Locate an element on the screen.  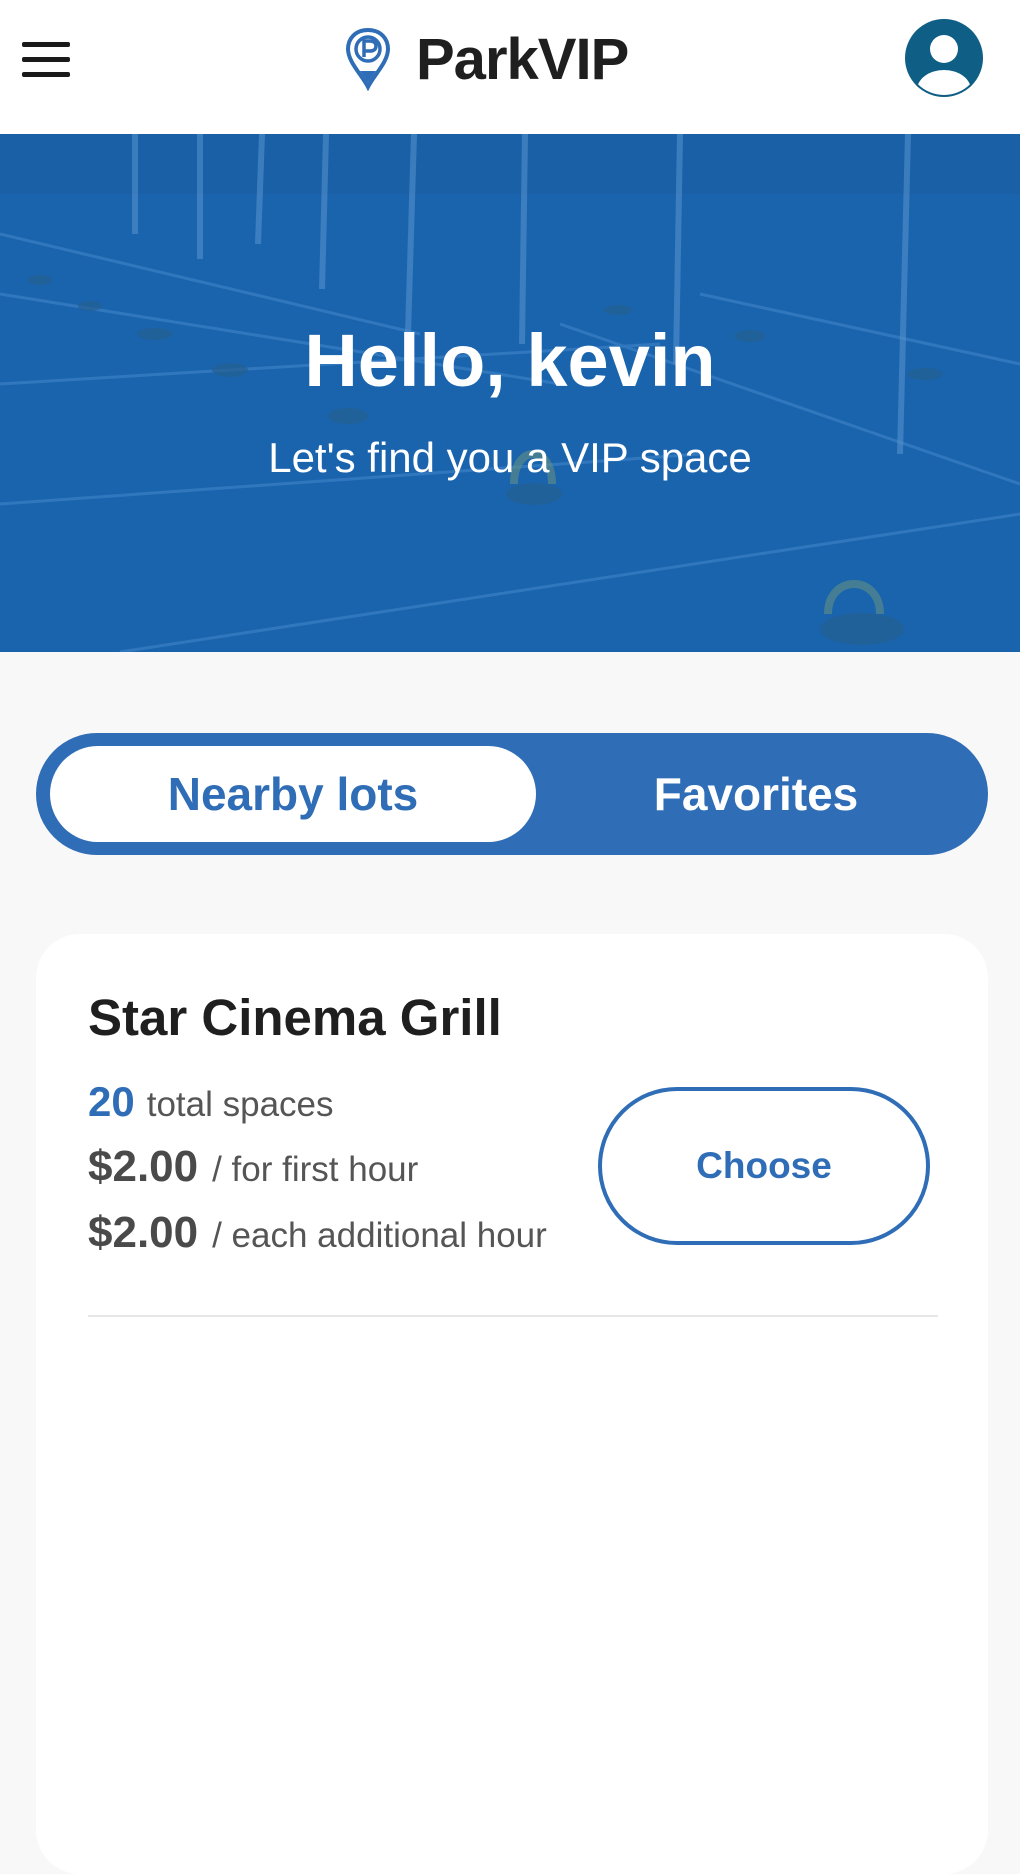
app-name: ParkVIP is located at coordinates (522, 59).